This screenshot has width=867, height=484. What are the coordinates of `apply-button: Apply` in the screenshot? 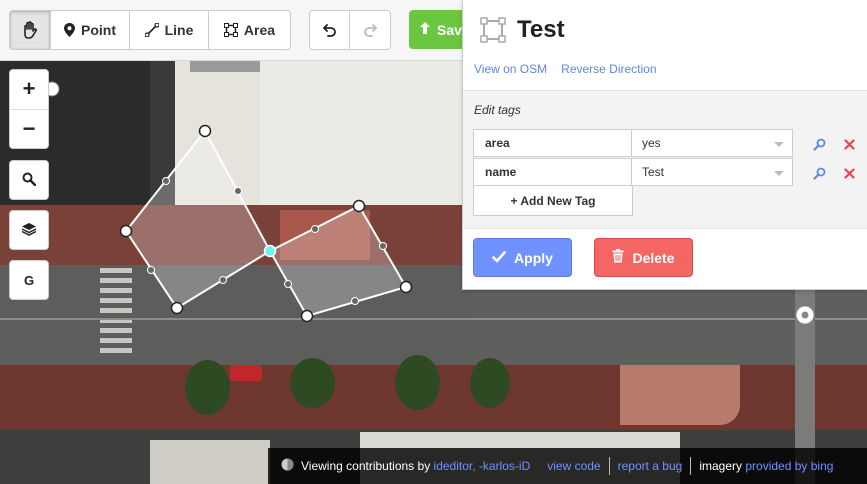 It's located at (522, 257).